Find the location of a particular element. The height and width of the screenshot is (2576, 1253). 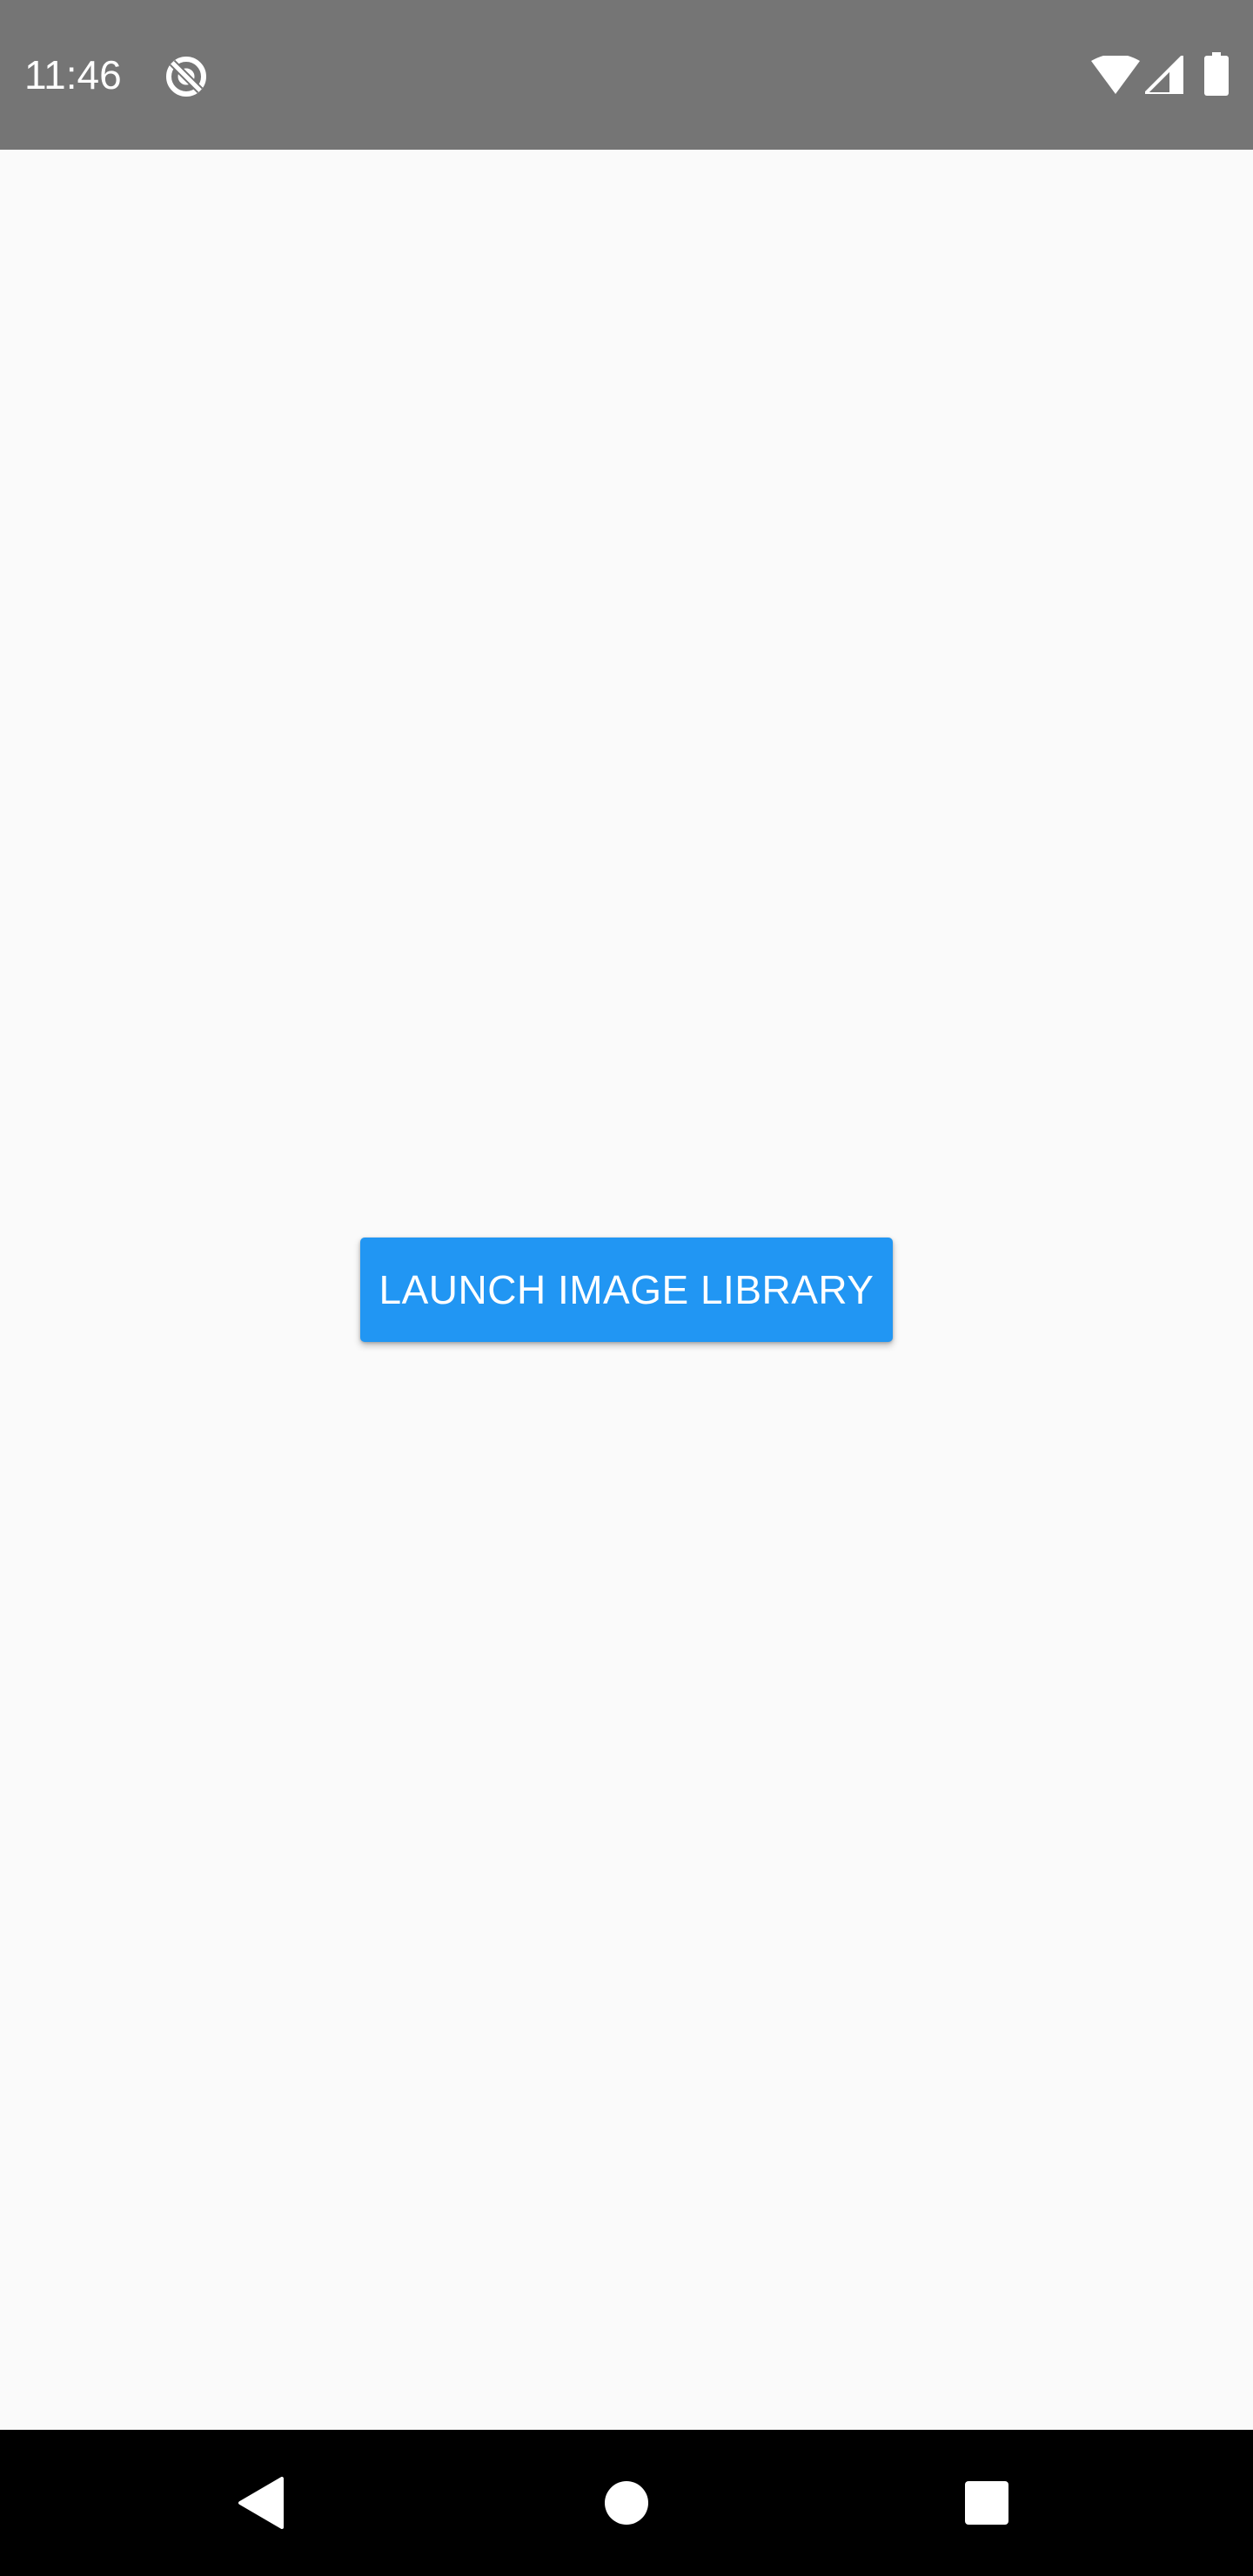

recents-icon is located at coordinates (986, 2503).